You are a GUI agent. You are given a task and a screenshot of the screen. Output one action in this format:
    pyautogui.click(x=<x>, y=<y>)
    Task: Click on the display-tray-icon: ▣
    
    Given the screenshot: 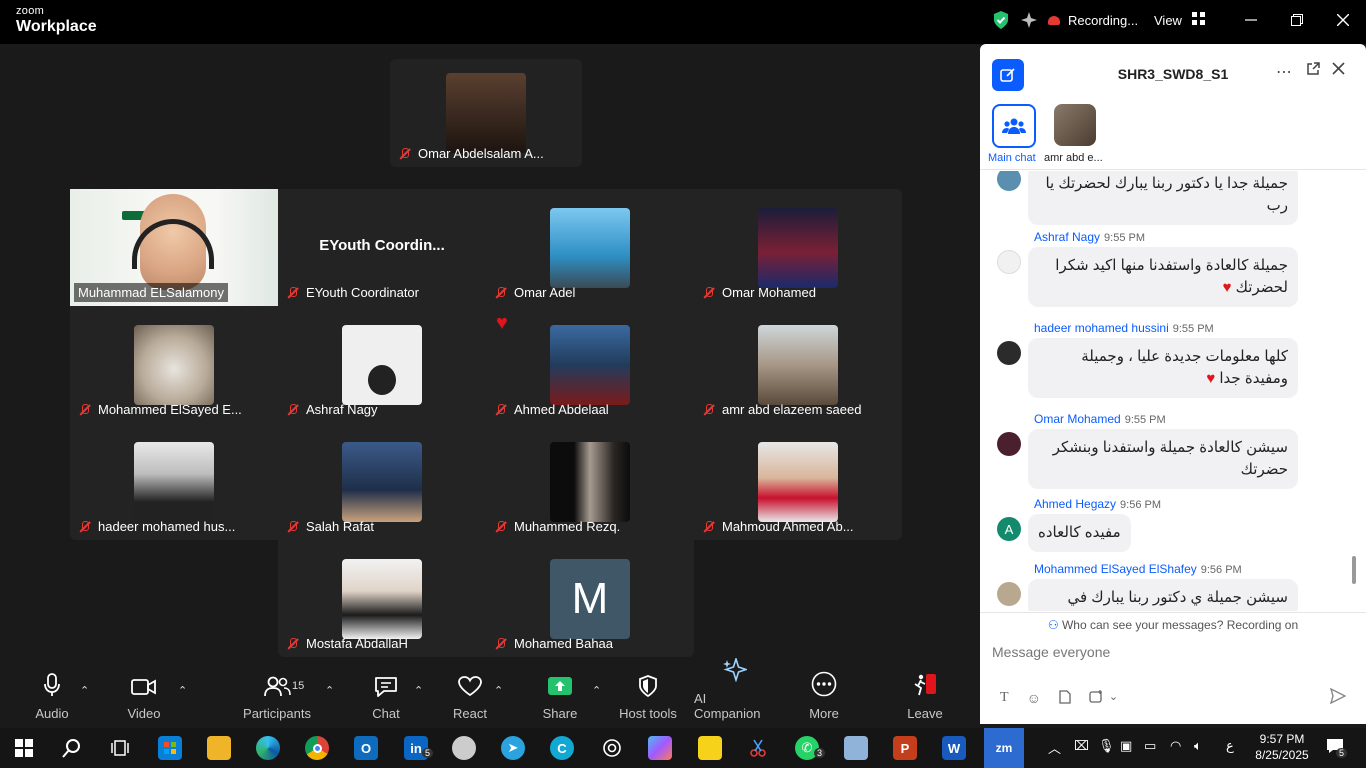 What is the action you would take?
    pyautogui.click(x=1126, y=746)
    